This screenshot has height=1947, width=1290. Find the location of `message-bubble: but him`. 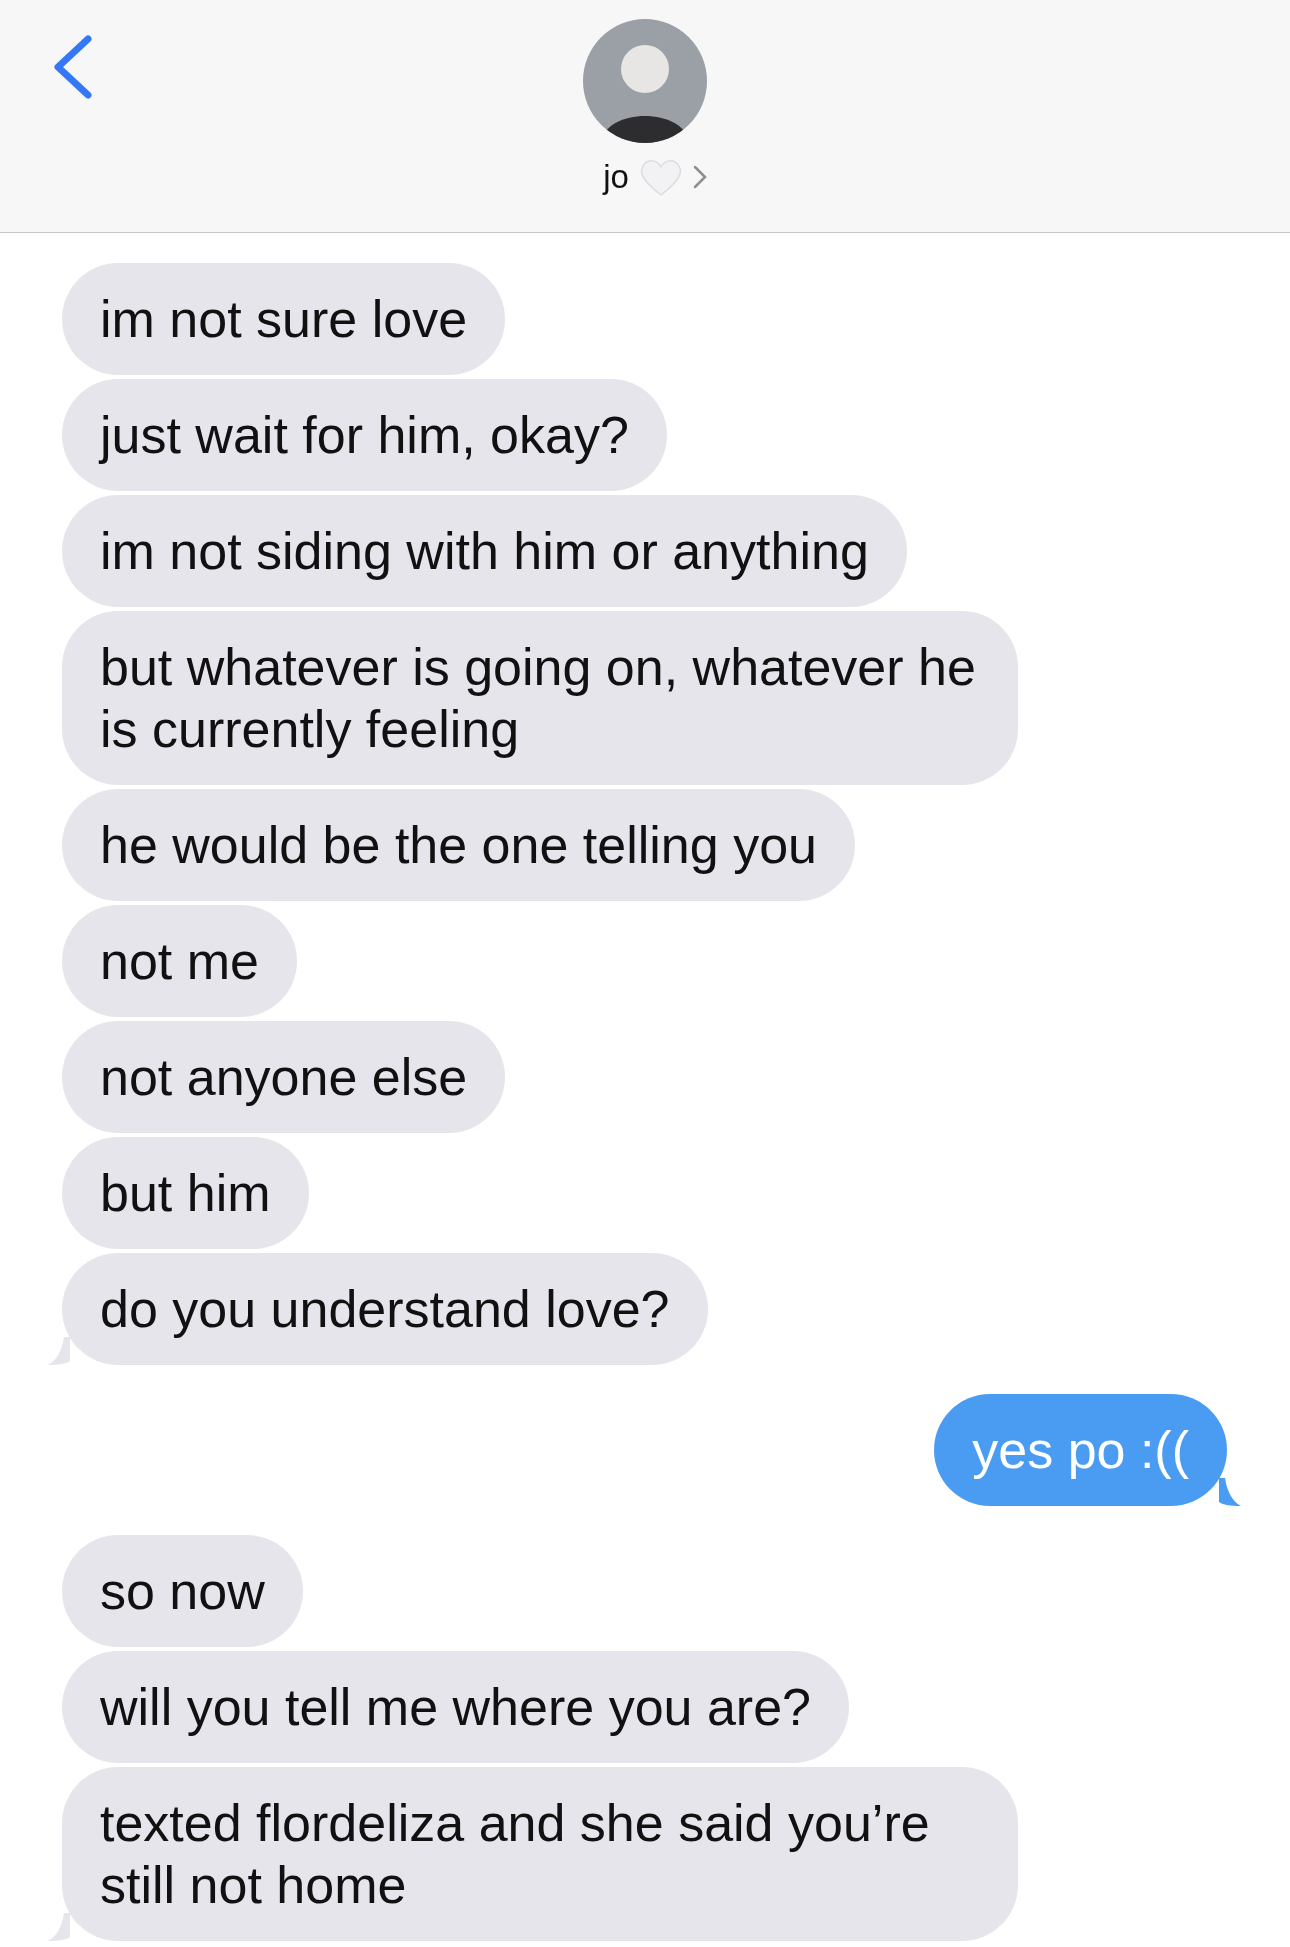

message-bubble: but him is located at coordinates (185, 1193).